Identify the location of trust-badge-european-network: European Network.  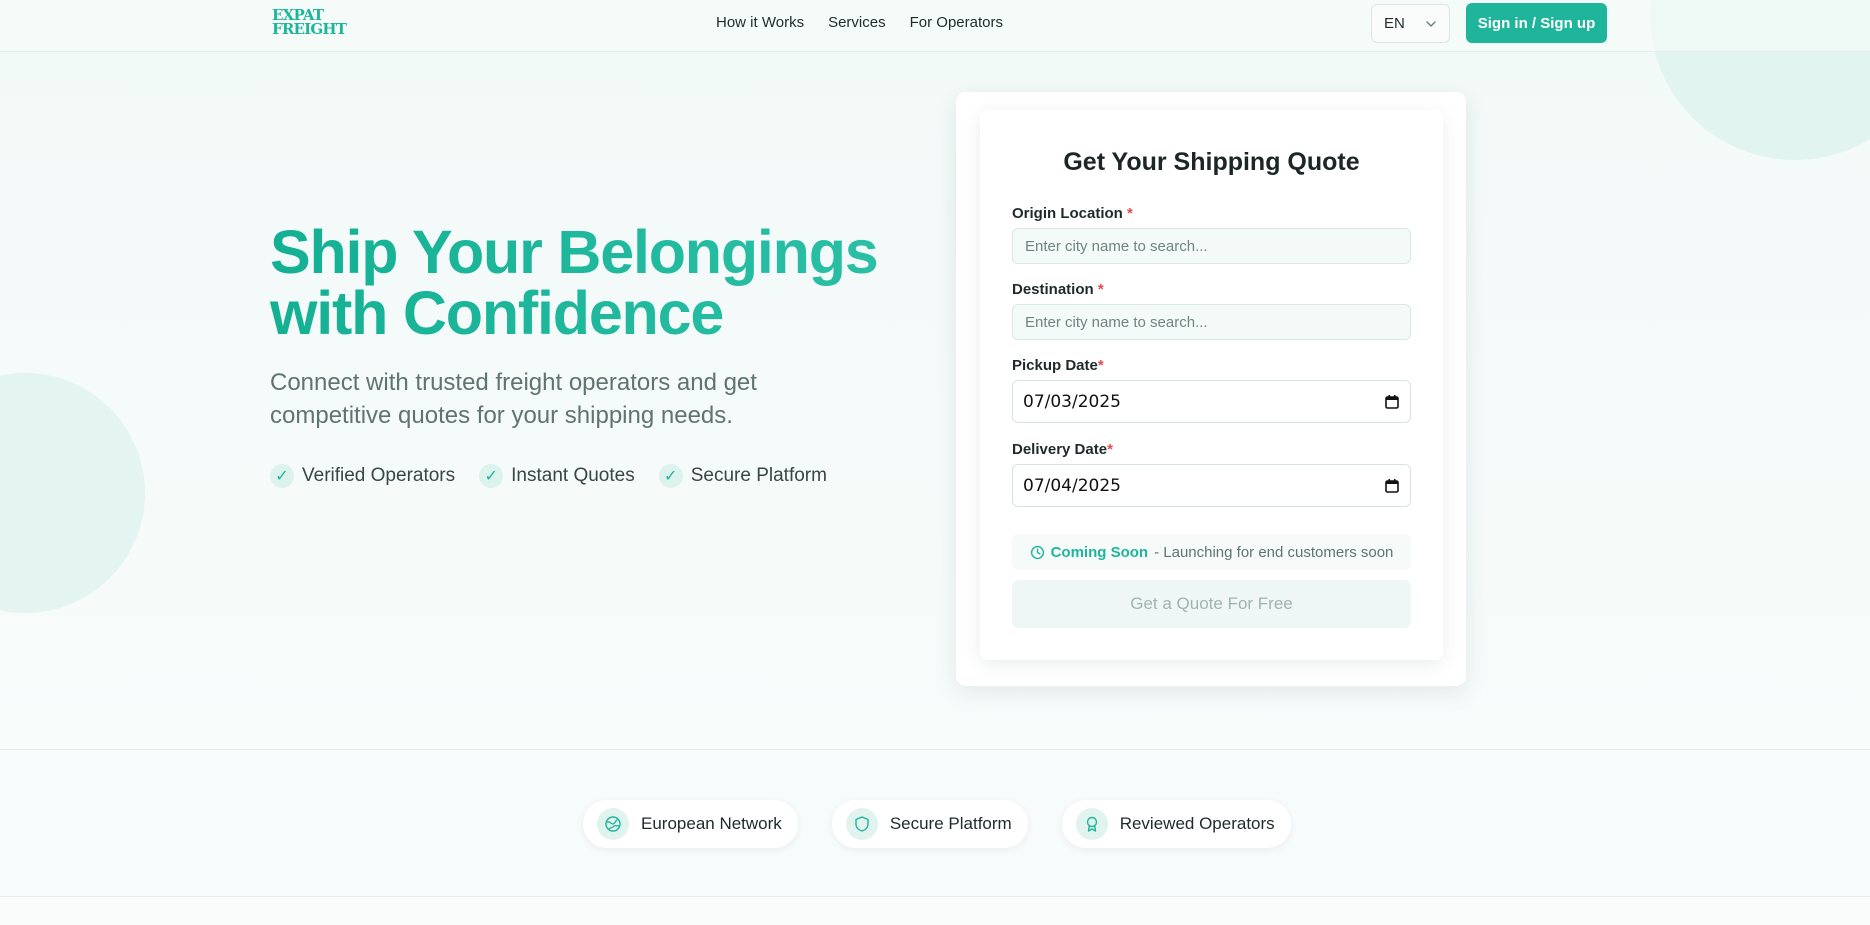
(690, 824).